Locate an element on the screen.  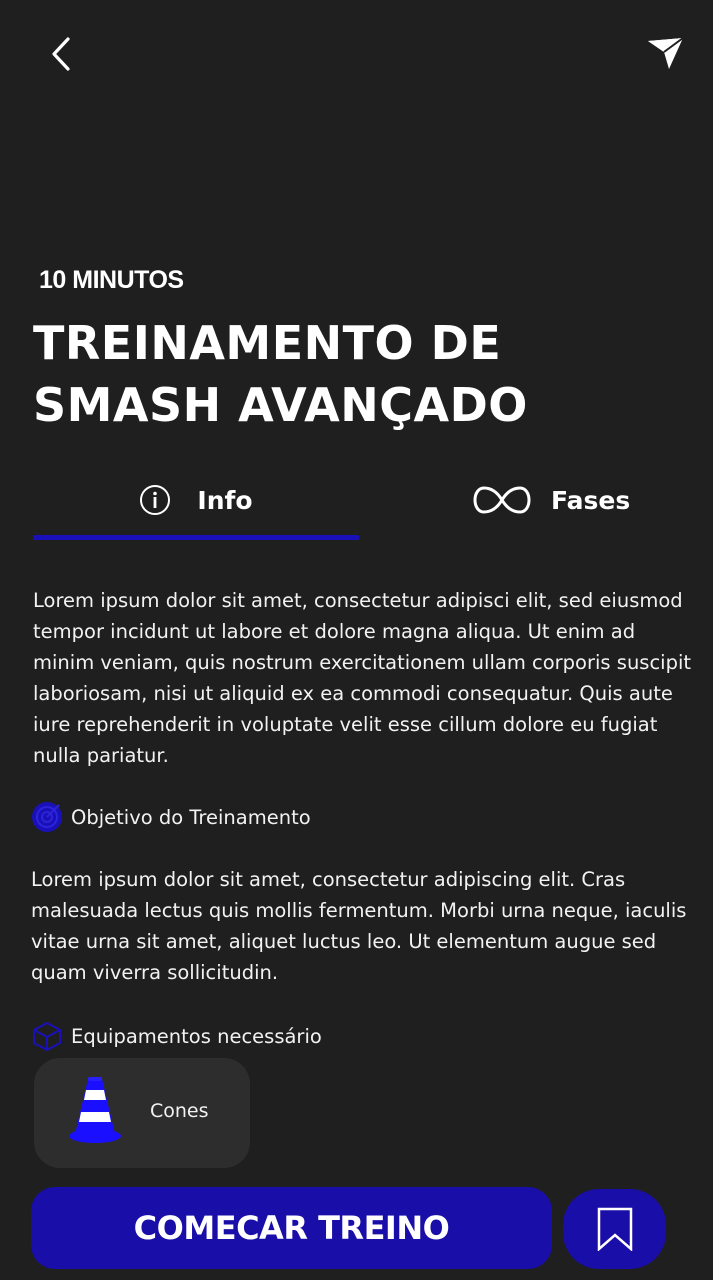
objective-heading: Objetivo do Treinamento is located at coordinates (171, 817).